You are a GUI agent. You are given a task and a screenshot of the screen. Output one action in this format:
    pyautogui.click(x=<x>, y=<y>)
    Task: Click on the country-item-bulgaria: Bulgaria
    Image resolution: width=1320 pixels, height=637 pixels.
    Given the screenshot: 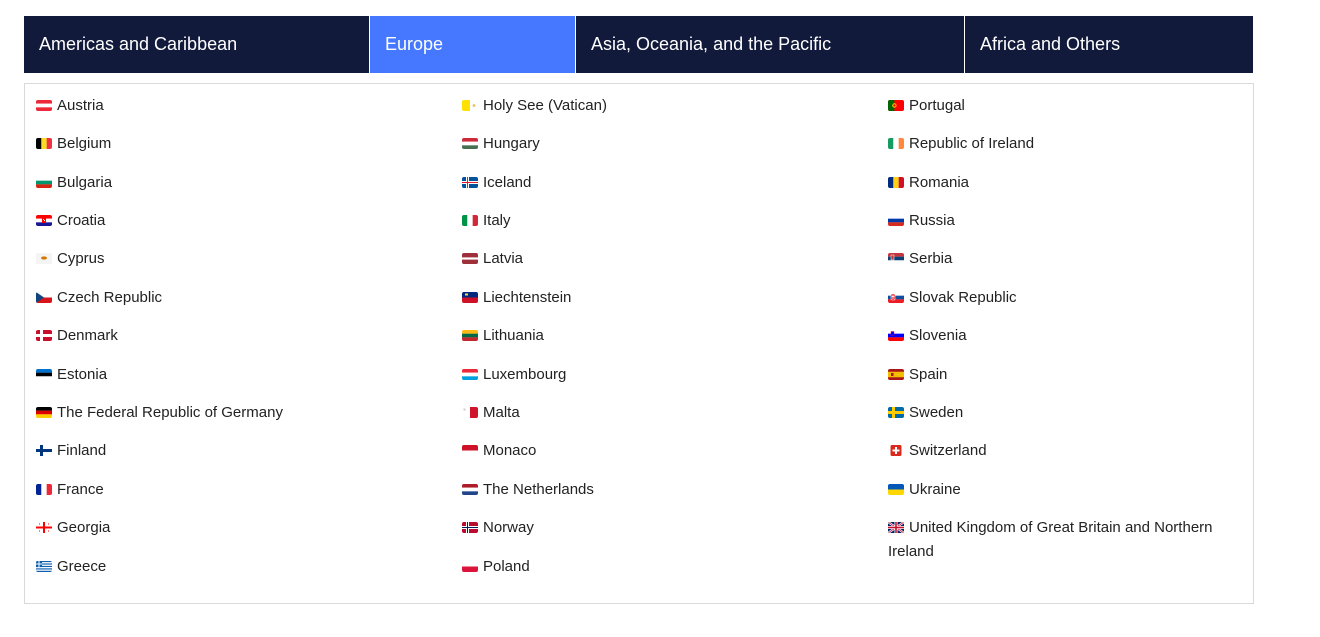 What is the action you would take?
    pyautogui.click(x=74, y=183)
    